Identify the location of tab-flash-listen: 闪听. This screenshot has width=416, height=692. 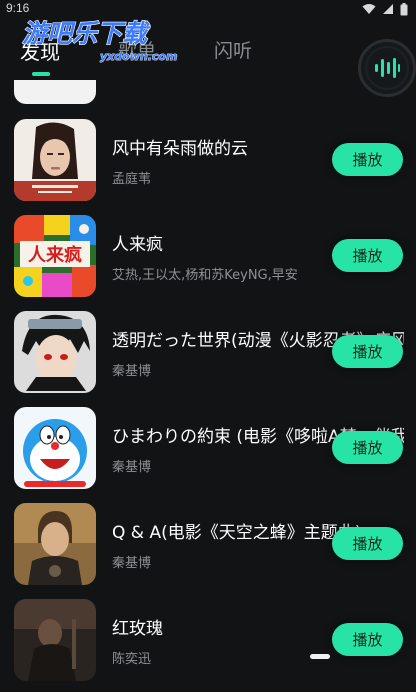
(233, 49).